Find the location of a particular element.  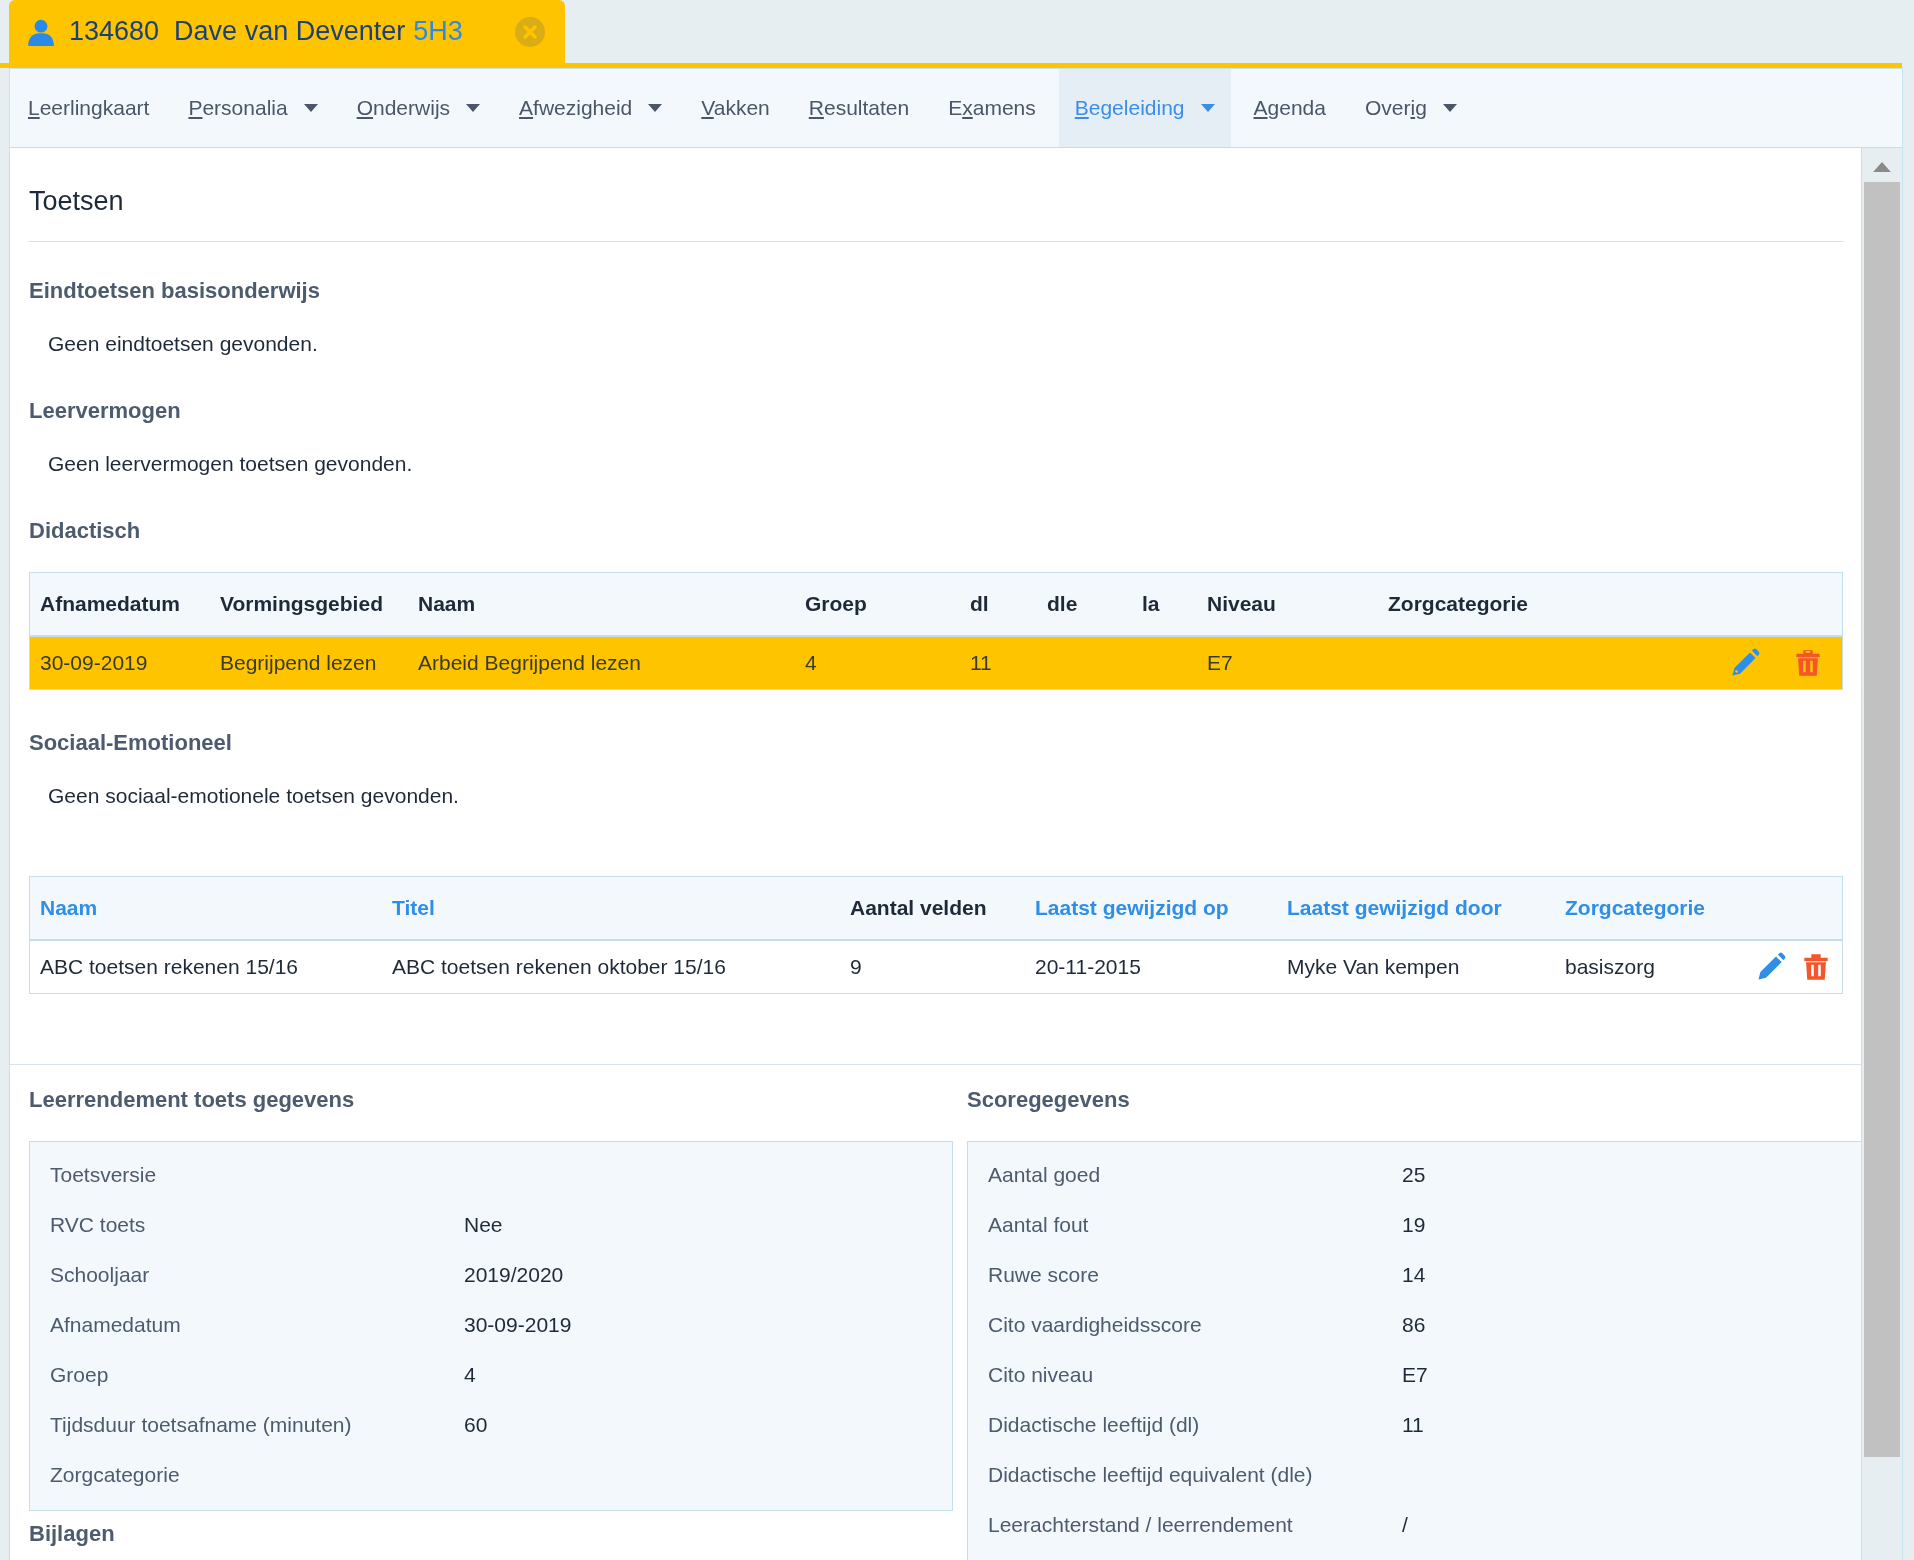

table-cell: E7 is located at coordinates (1220, 662).